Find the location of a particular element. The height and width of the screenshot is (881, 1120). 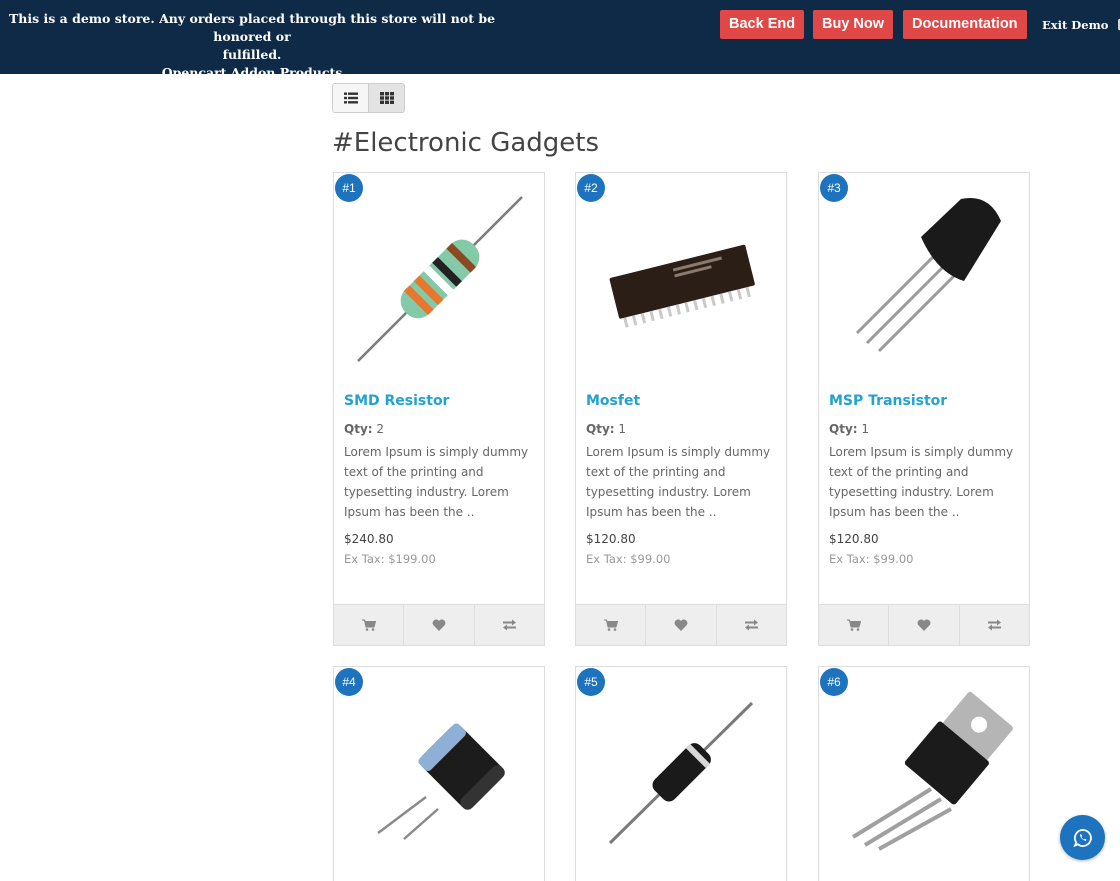

list-icon is located at coordinates (350, 98).